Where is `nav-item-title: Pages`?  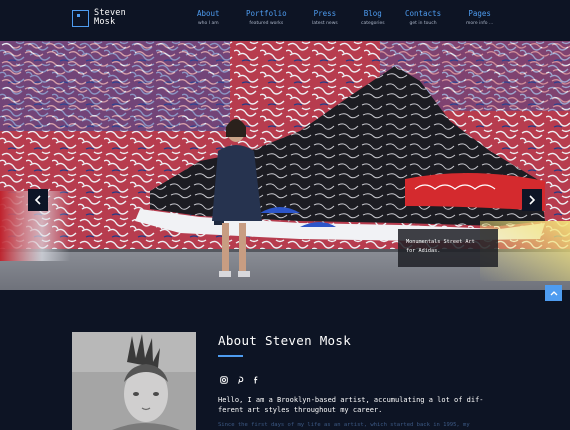
nav-item-title: Pages is located at coordinates (479, 13).